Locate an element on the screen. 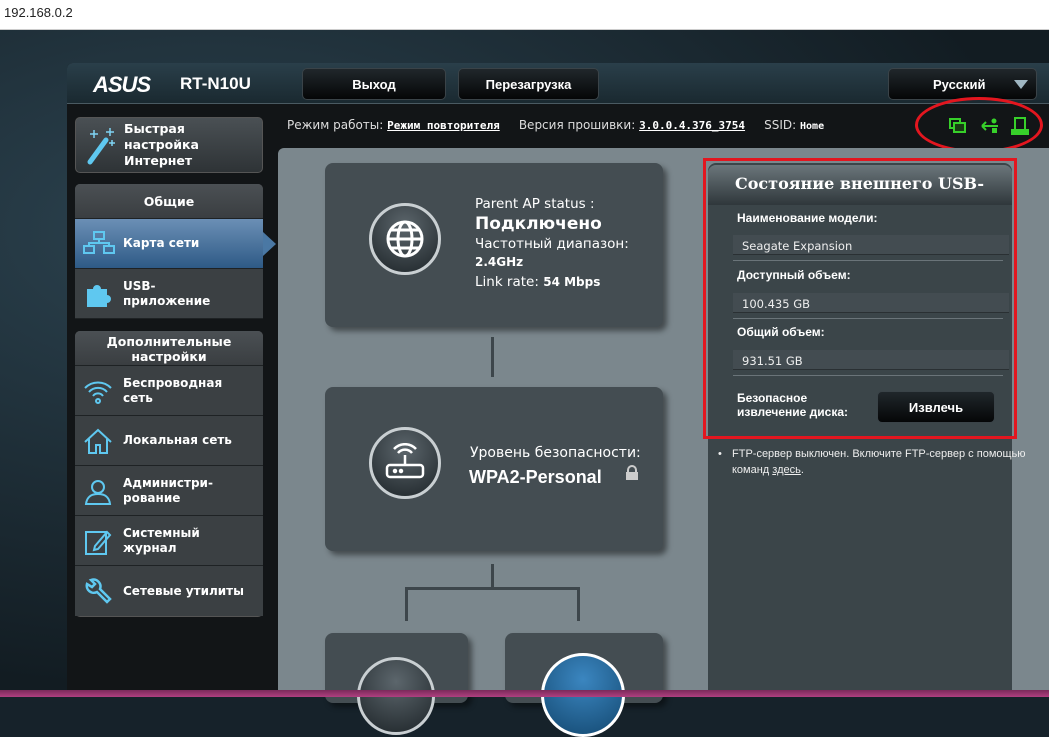 The image size is (1049, 737). sidebar-item-label: Беспроводная сеть is located at coordinates (173, 390).